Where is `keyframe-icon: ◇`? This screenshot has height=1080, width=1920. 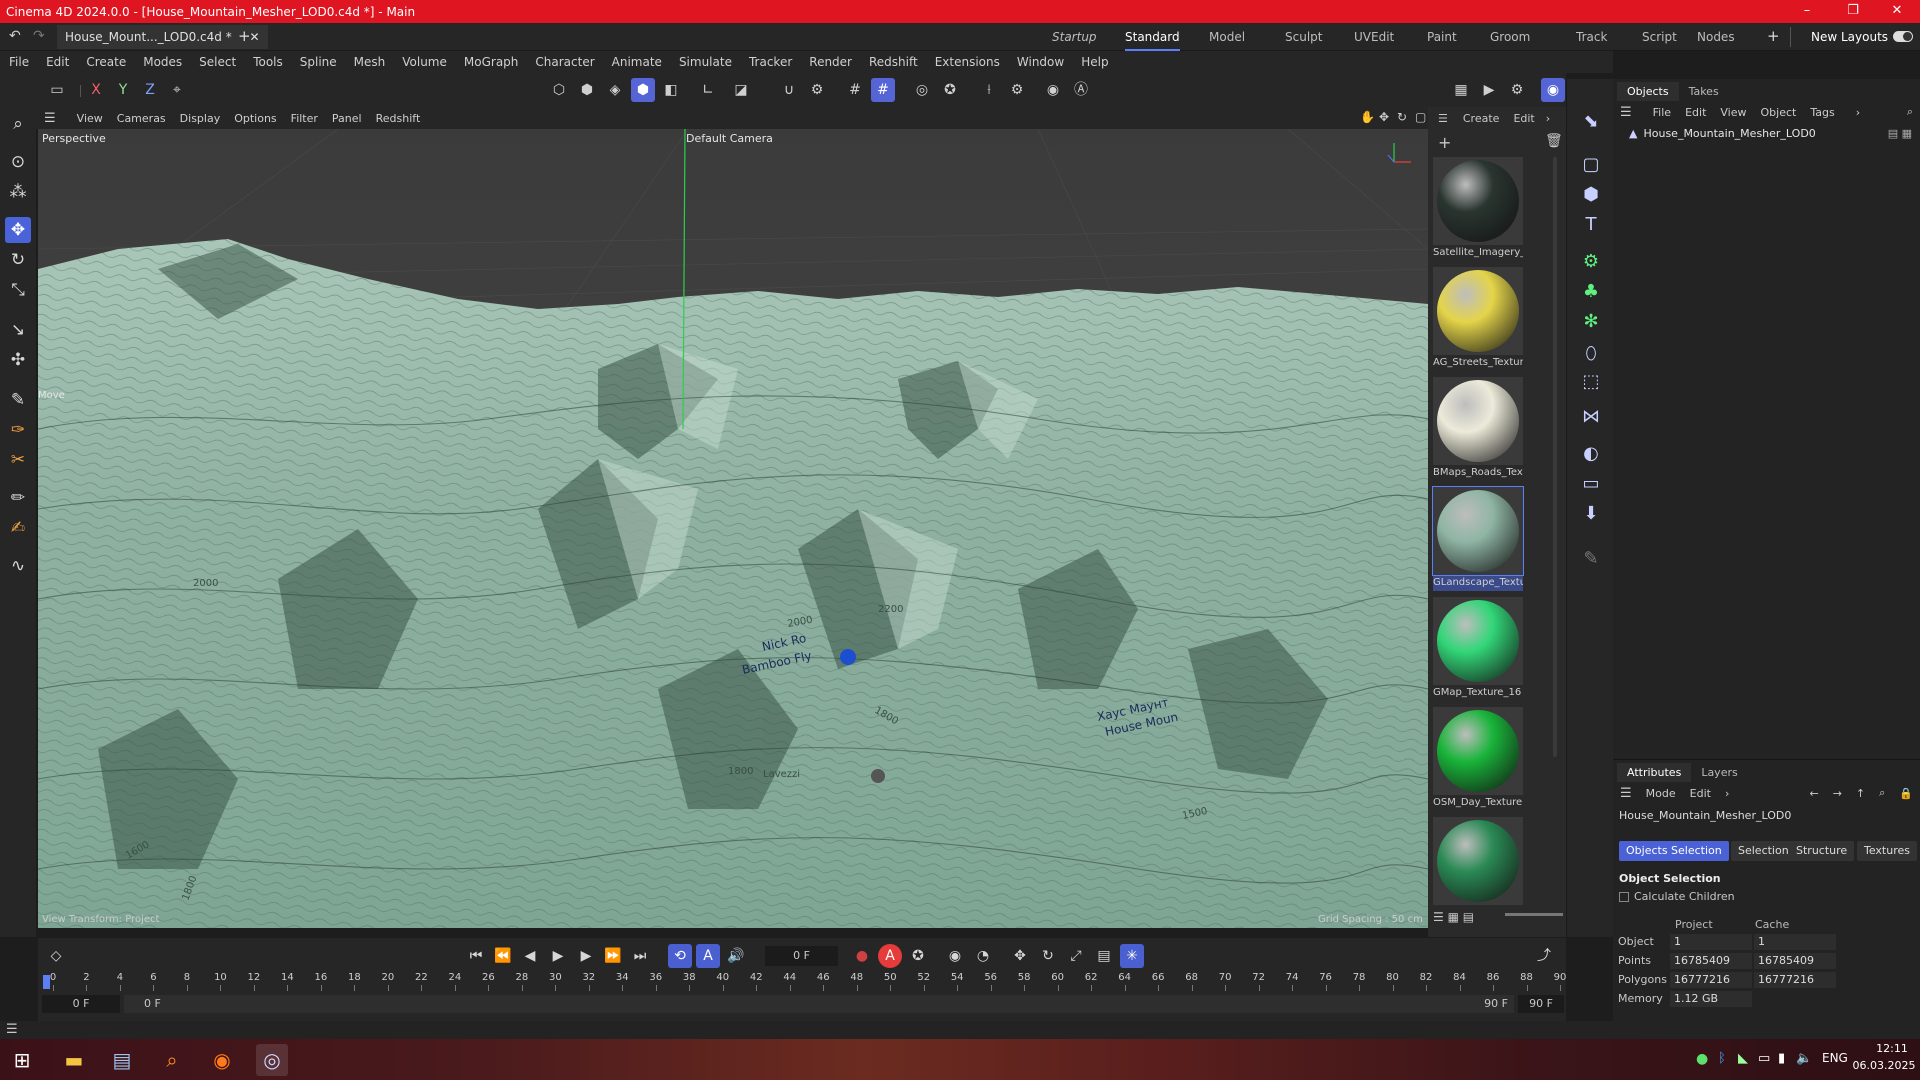 keyframe-icon: ◇ is located at coordinates (56, 956).